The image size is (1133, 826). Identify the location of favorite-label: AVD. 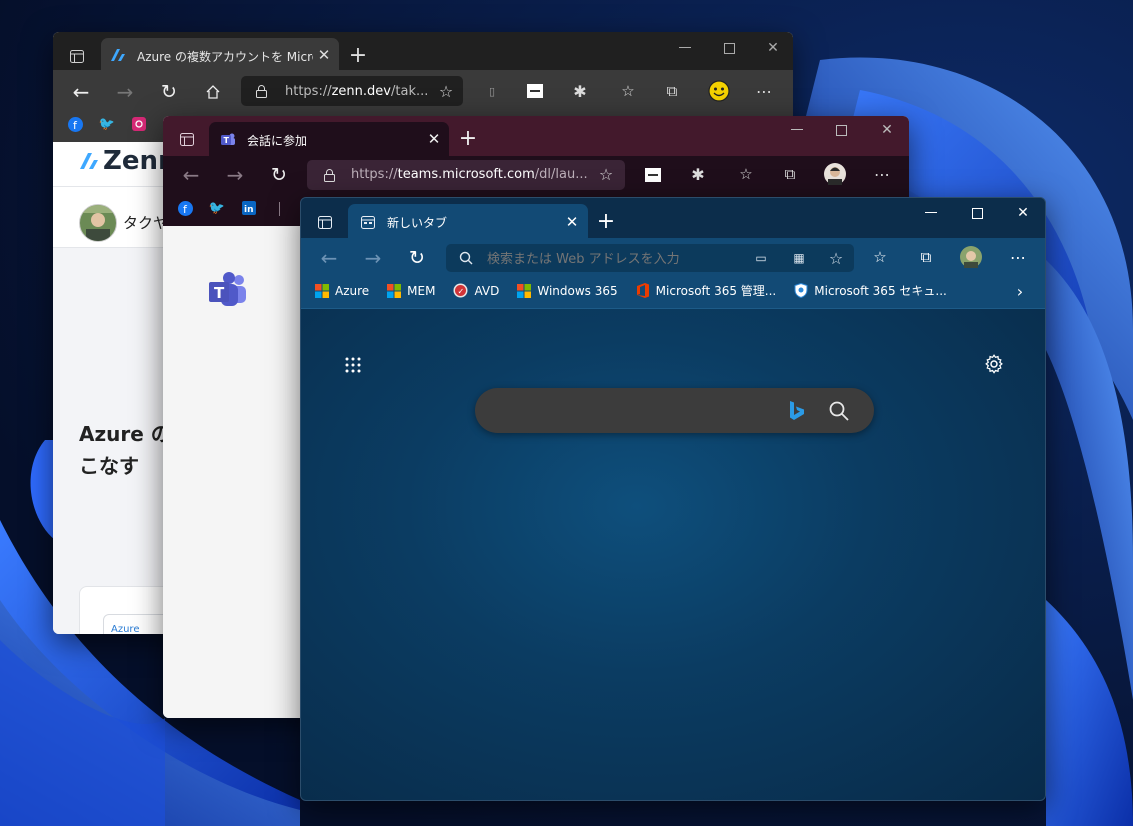
(487, 290).